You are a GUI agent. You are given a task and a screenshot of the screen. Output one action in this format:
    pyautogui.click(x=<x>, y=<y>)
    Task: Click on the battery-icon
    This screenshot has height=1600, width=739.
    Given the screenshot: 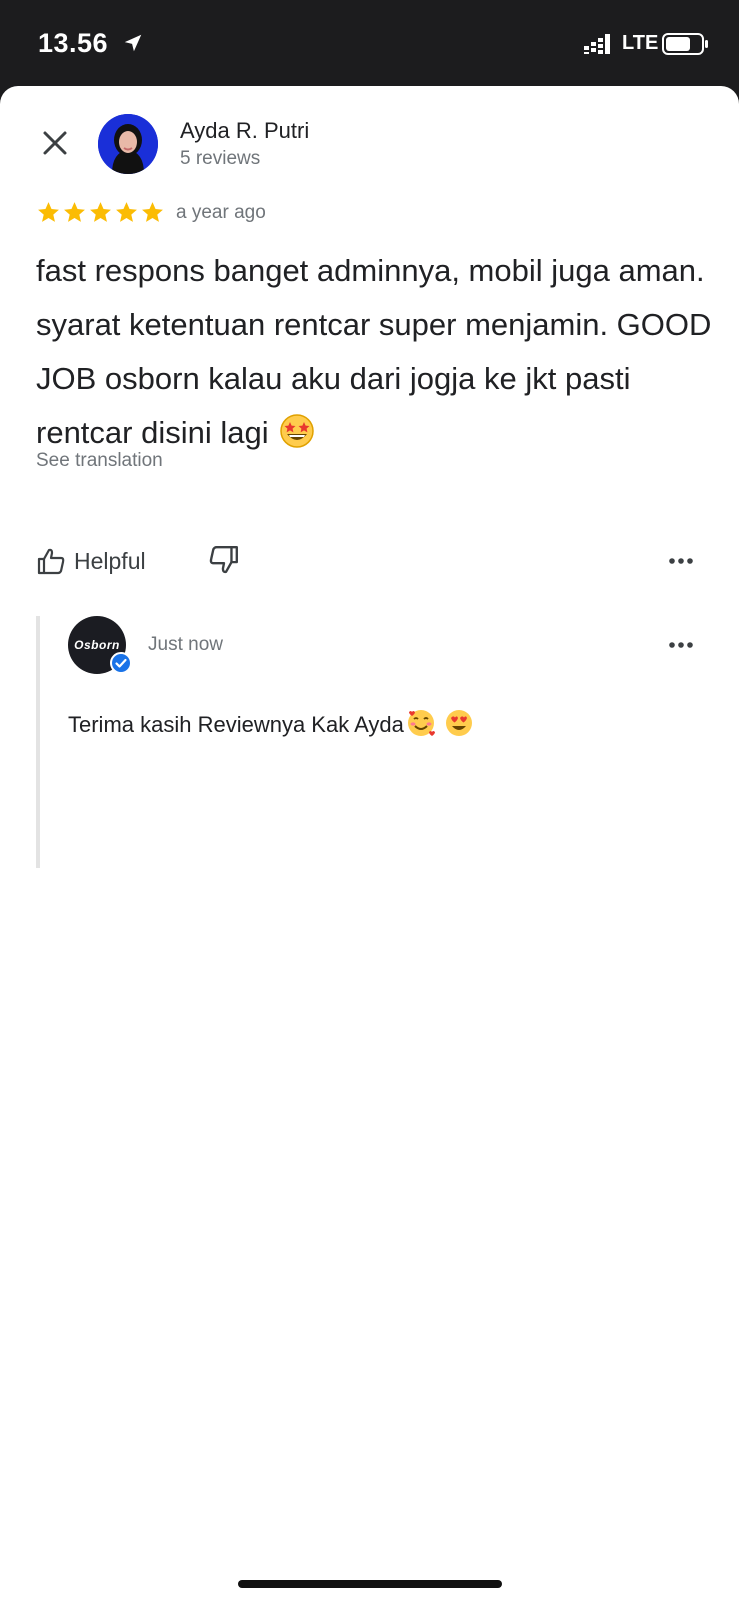 What is the action you would take?
    pyautogui.click(x=685, y=44)
    